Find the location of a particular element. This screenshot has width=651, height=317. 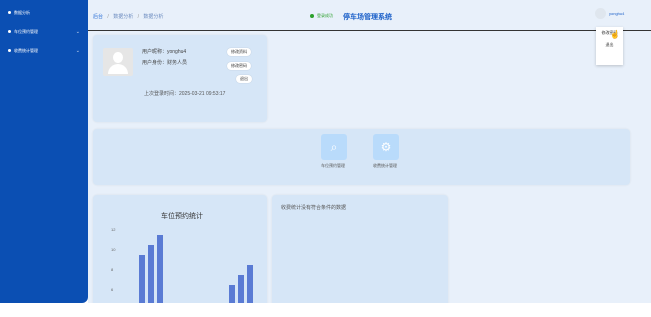

fee-statistics-card: 收费统计没有符合条件的数据 is located at coordinates (360, 249).